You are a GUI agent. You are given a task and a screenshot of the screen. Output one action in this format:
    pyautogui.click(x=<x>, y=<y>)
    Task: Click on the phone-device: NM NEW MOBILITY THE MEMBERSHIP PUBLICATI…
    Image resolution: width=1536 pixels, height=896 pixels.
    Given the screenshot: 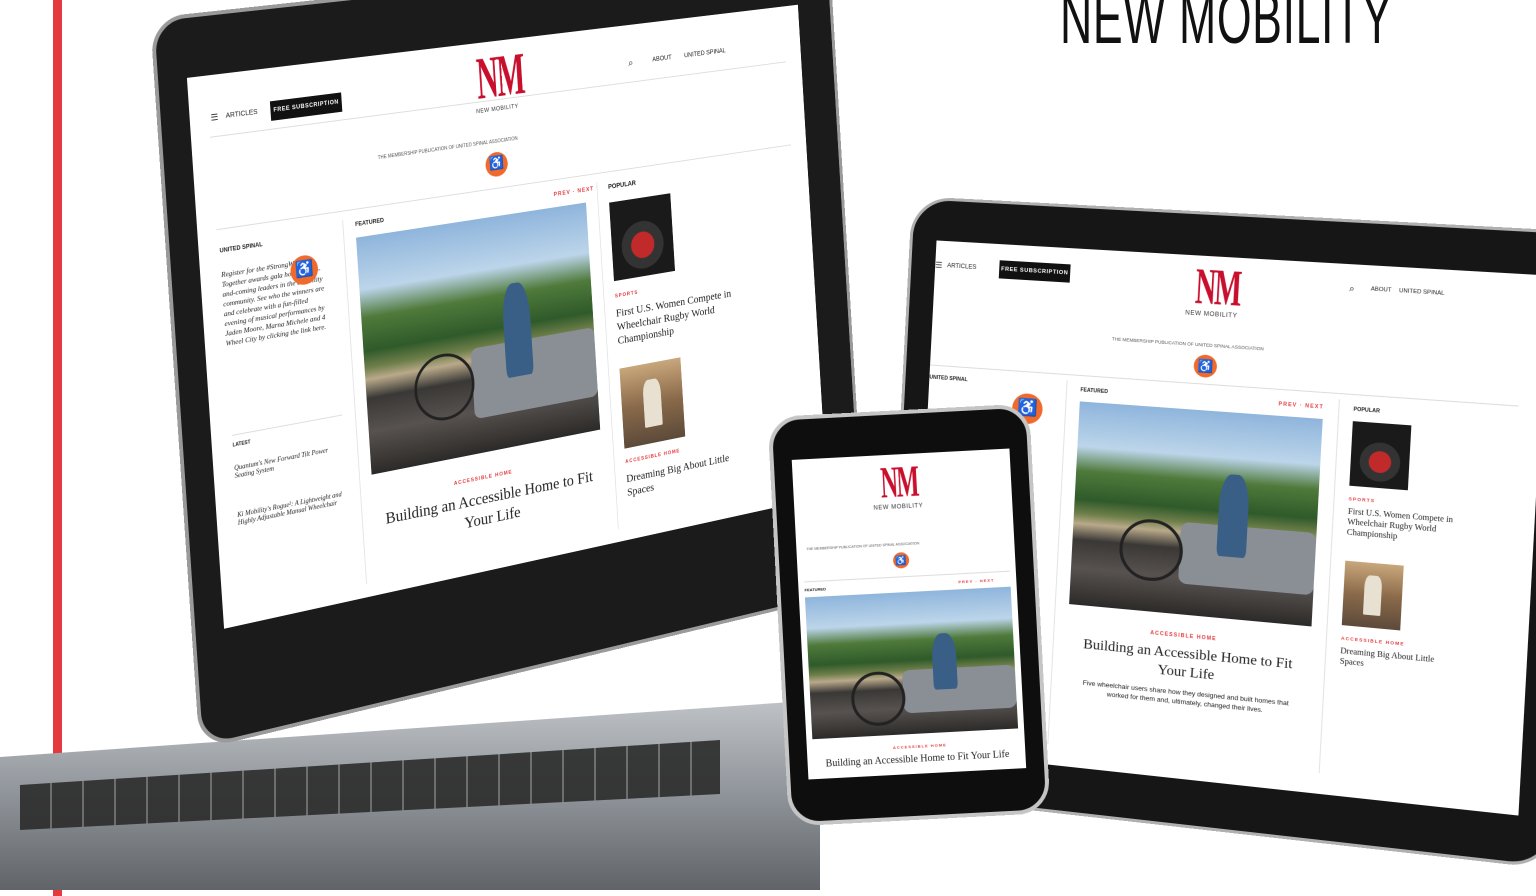 What is the action you would take?
    pyautogui.click(x=909, y=615)
    